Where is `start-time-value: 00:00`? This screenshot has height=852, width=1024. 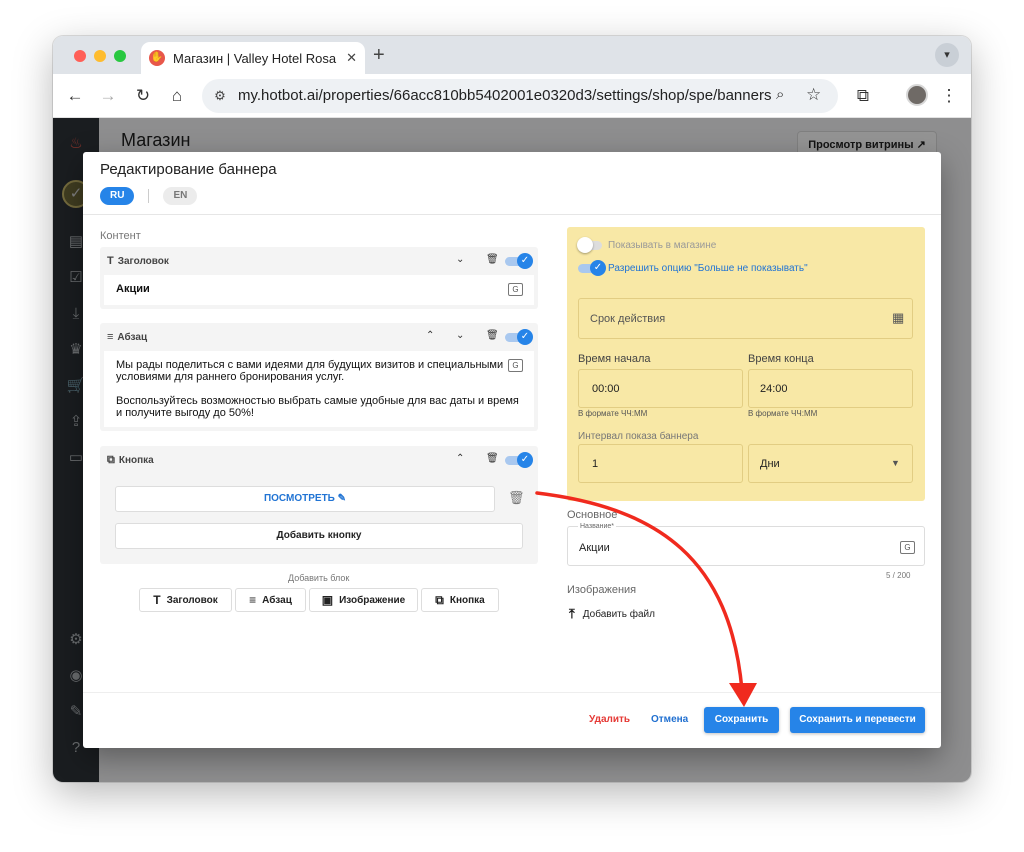
start-time-value: 00:00 is located at coordinates (606, 389).